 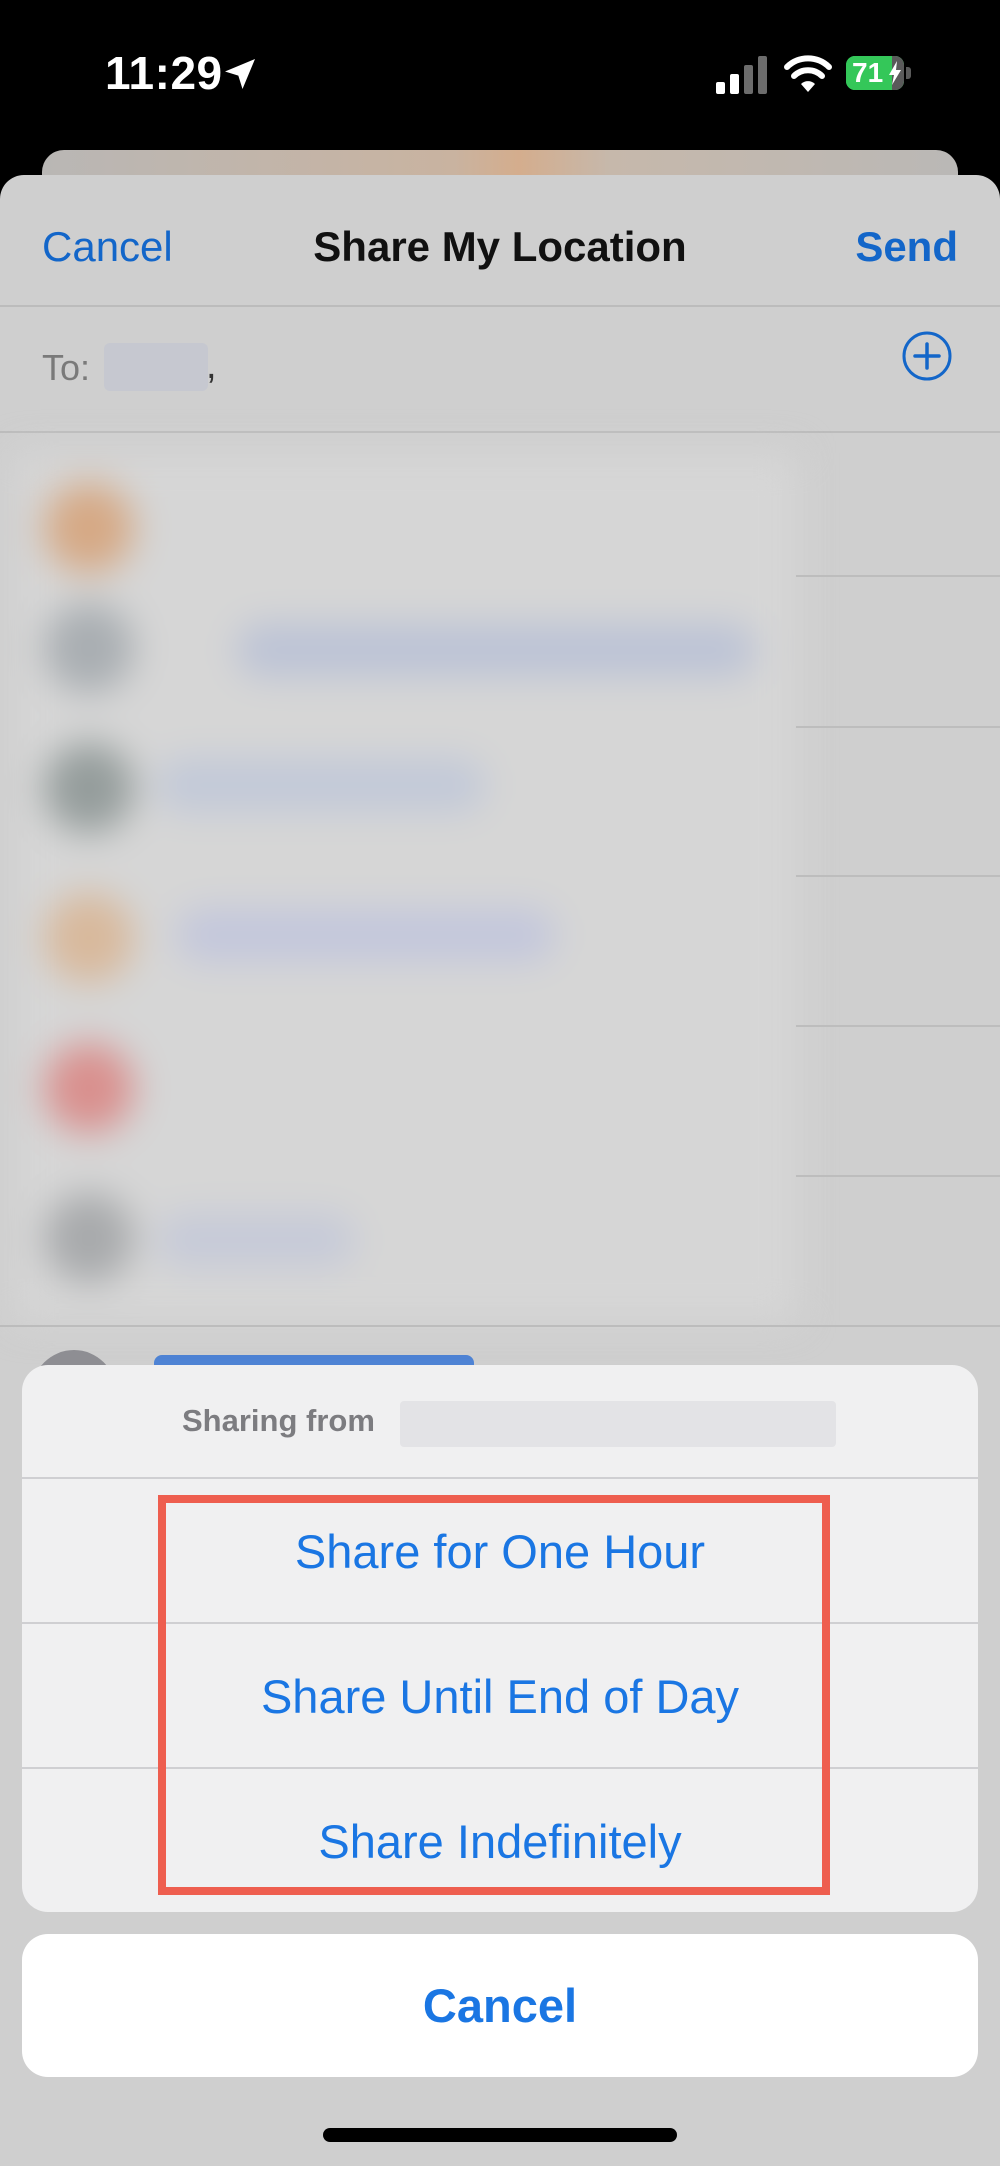 I want to click on charging-bolt-icon, so click(x=895, y=73).